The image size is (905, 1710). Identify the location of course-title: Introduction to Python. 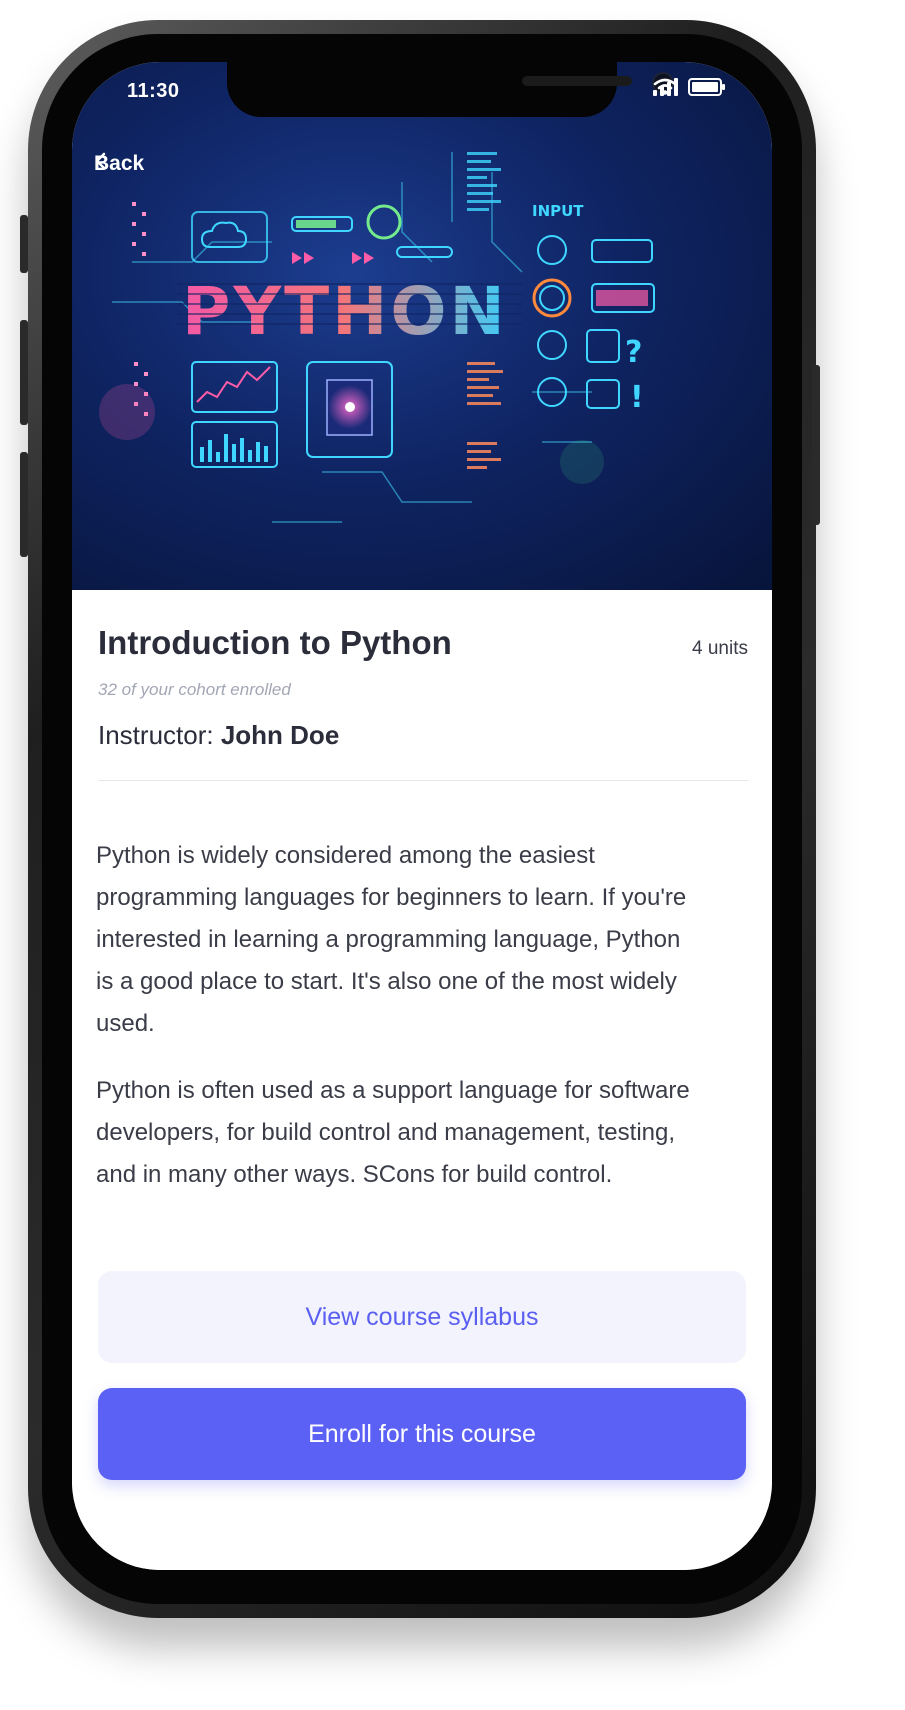
(275, 642).